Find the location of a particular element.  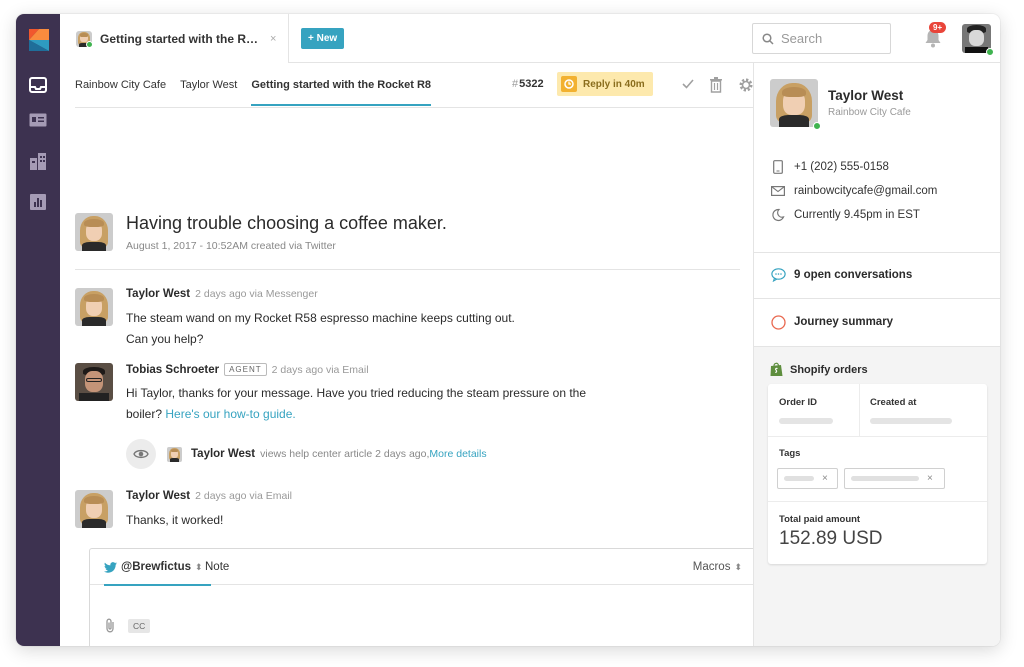

macros-chevron-icon: ⬍ is located at coordinates (738, 566).